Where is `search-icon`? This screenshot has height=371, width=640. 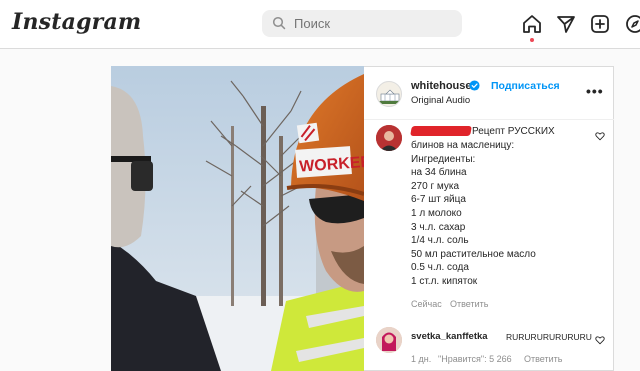 search-icon is located at coordinates (279, 23).